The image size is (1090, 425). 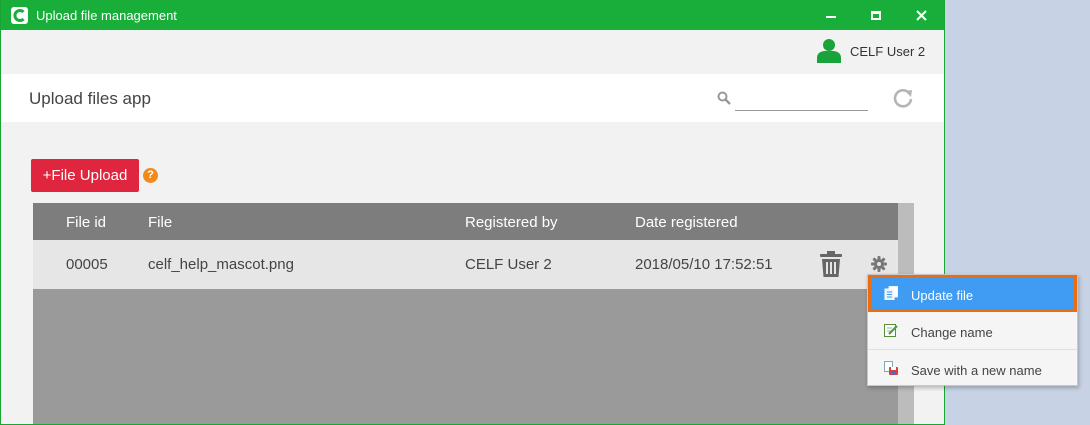 I want to click on cell-file: celf_help_mascot.png, so click(x=221, y=264).